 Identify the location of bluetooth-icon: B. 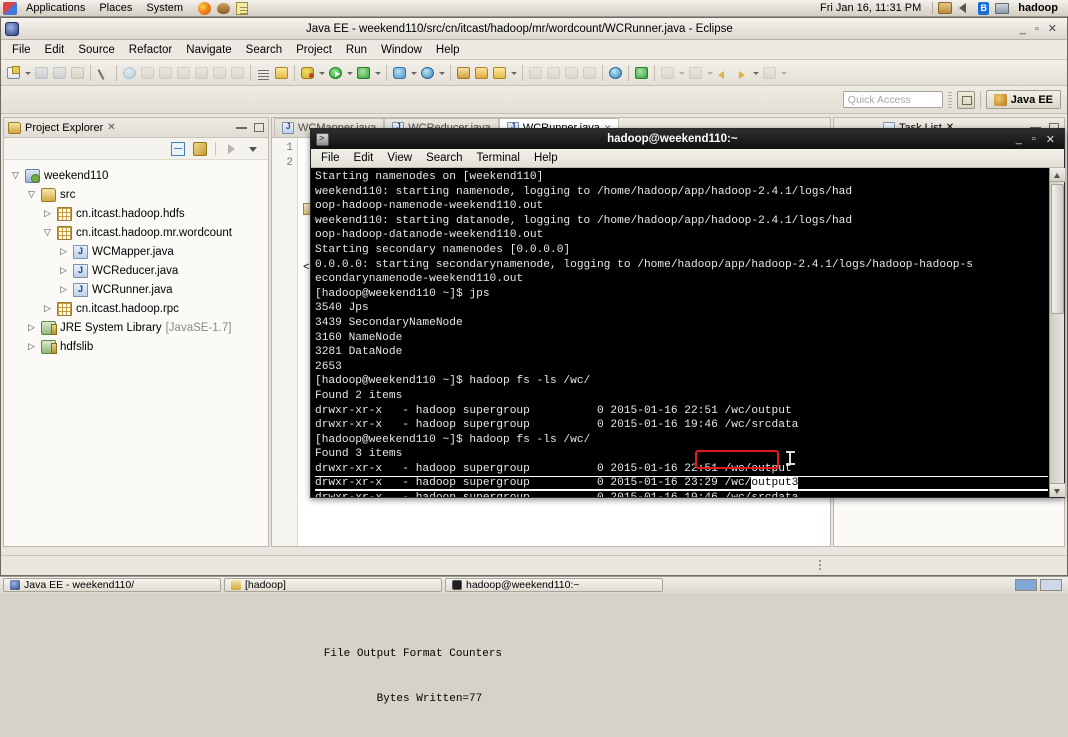
(983, 8).